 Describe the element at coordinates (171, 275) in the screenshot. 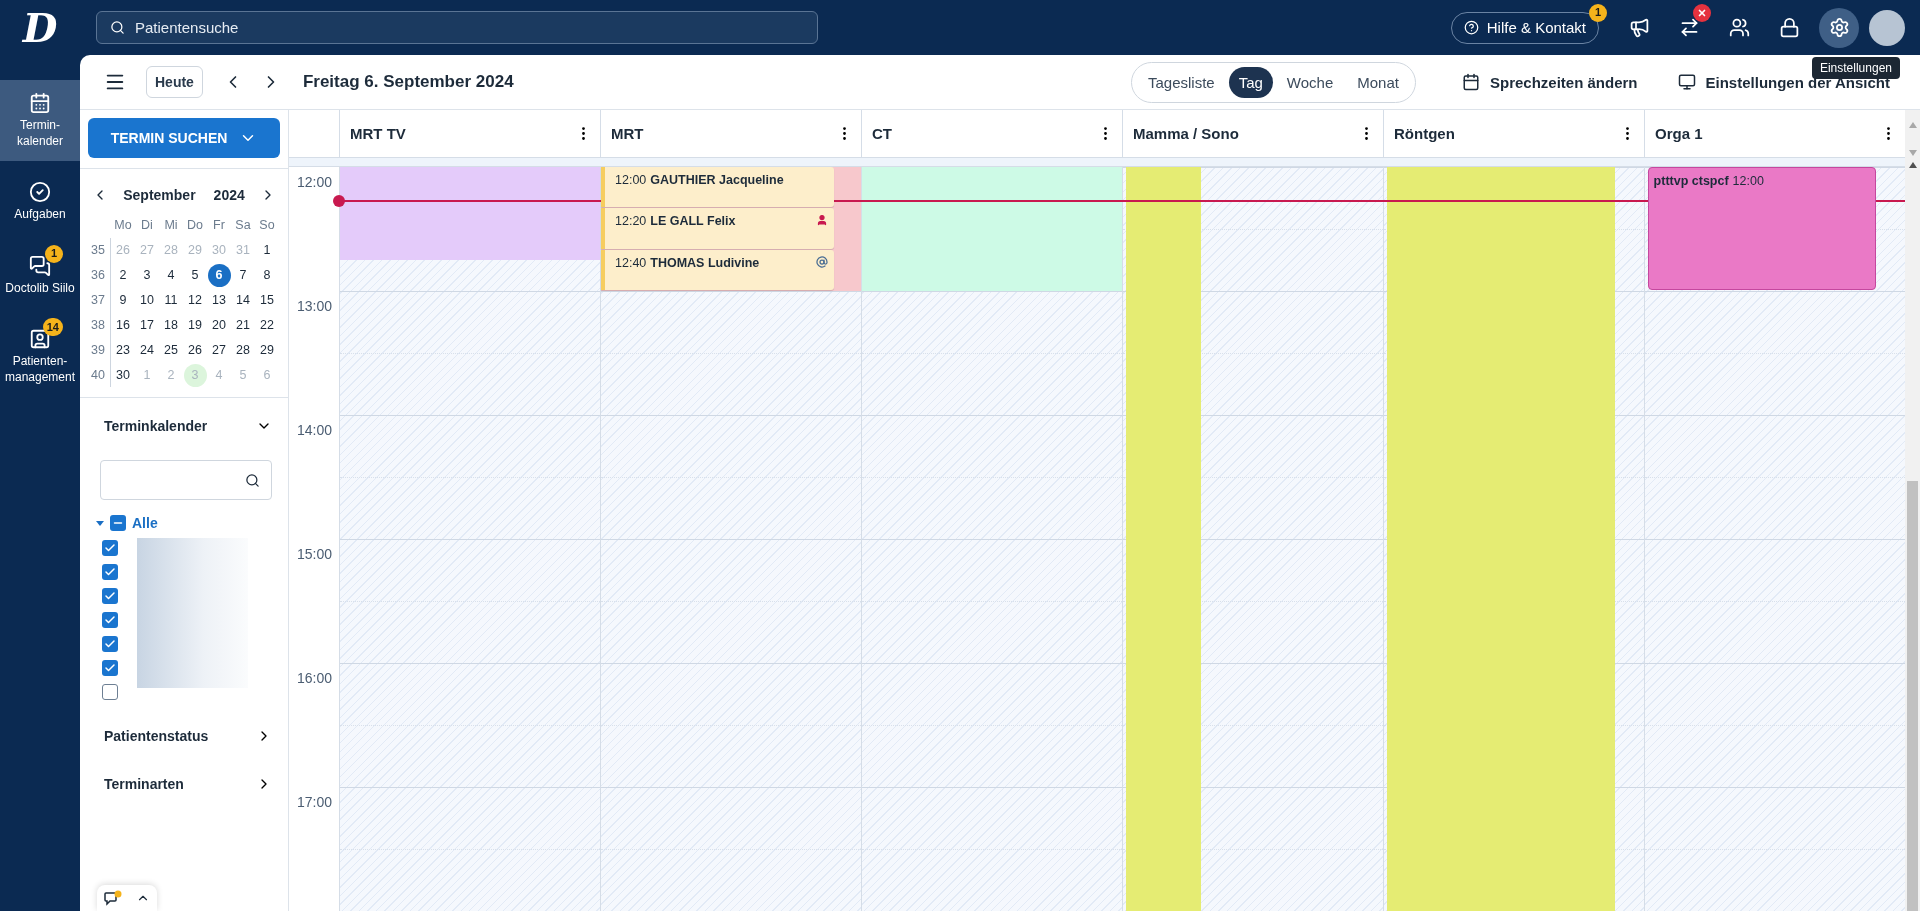

I see `calendar-day: 4` at that location.